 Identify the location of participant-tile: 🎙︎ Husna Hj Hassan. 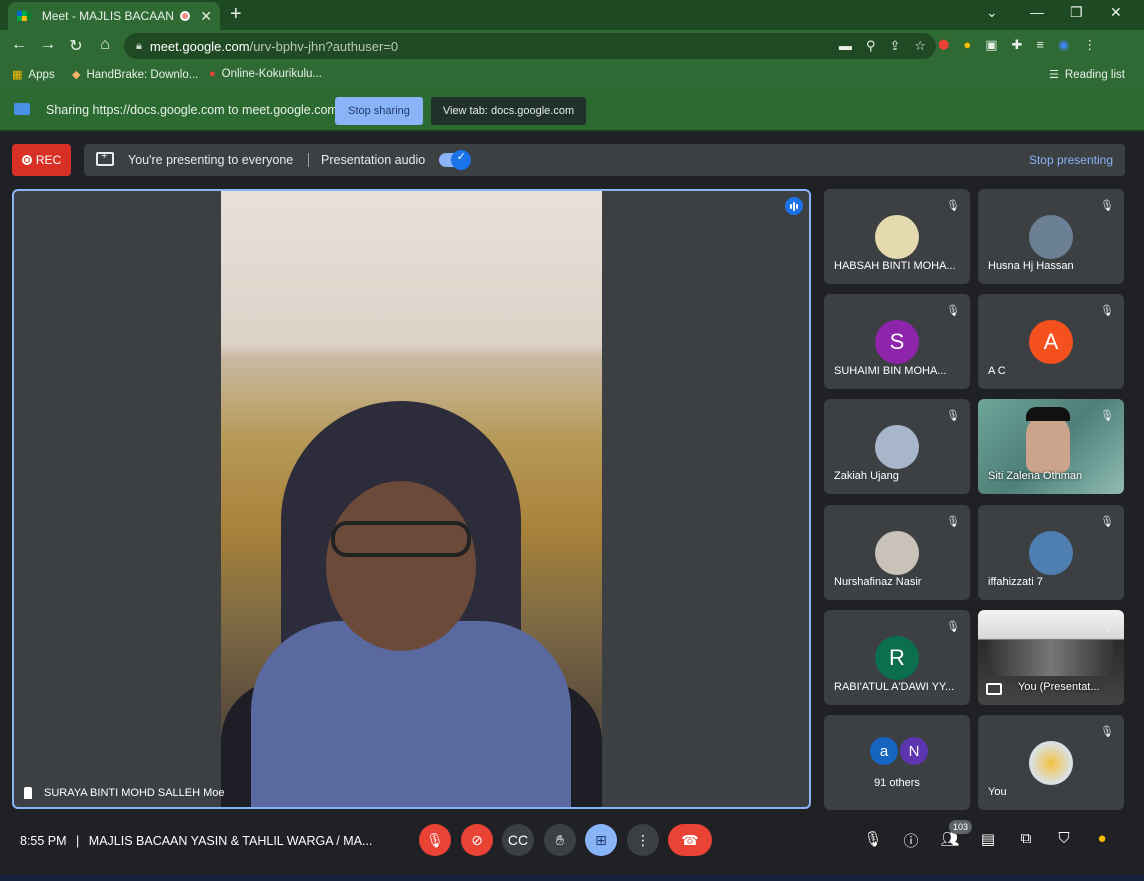
(1051, 236).